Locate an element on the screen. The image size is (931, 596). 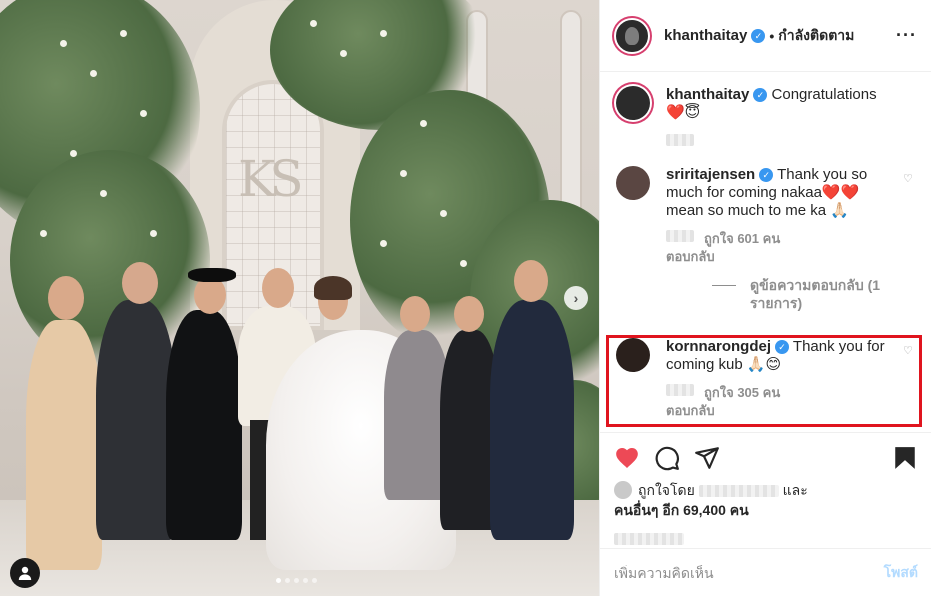
like-heart-icon is located at coordinates (627, 458).